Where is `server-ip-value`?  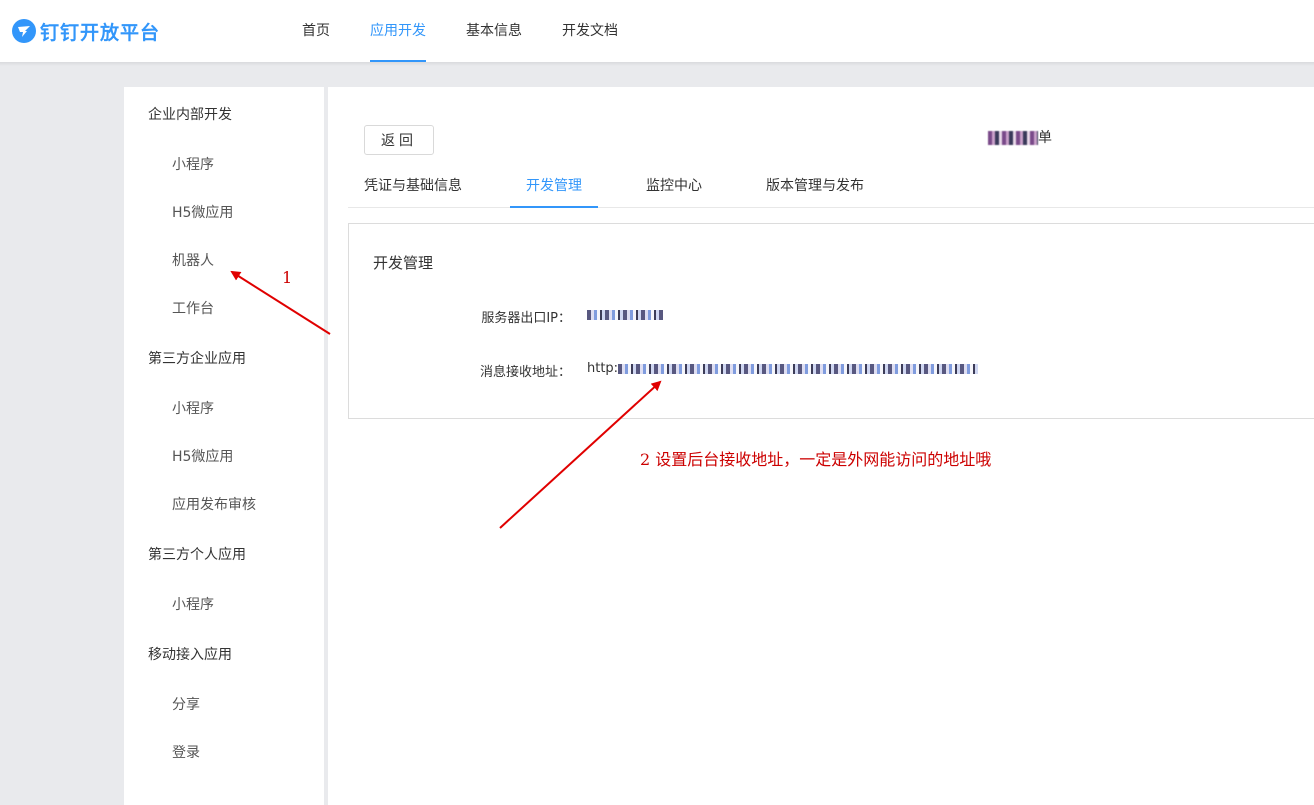 server-ip-value is located at coordinates (625, 314).